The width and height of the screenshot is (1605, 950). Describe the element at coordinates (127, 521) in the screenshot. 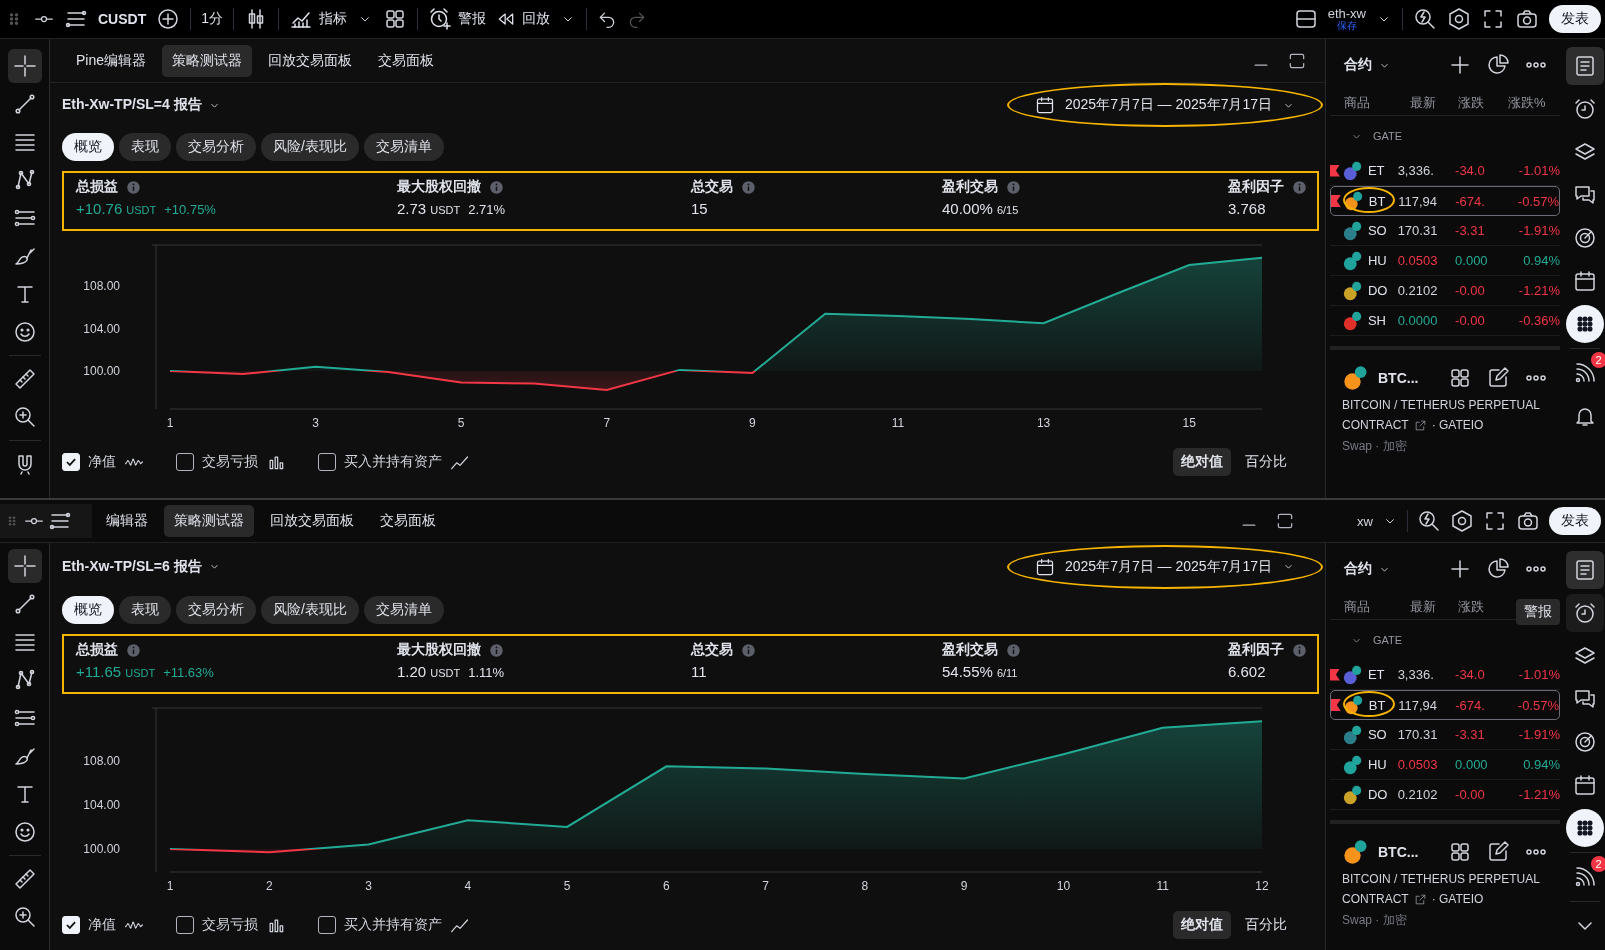

I see `panel-tab: 编辑器` at that location.